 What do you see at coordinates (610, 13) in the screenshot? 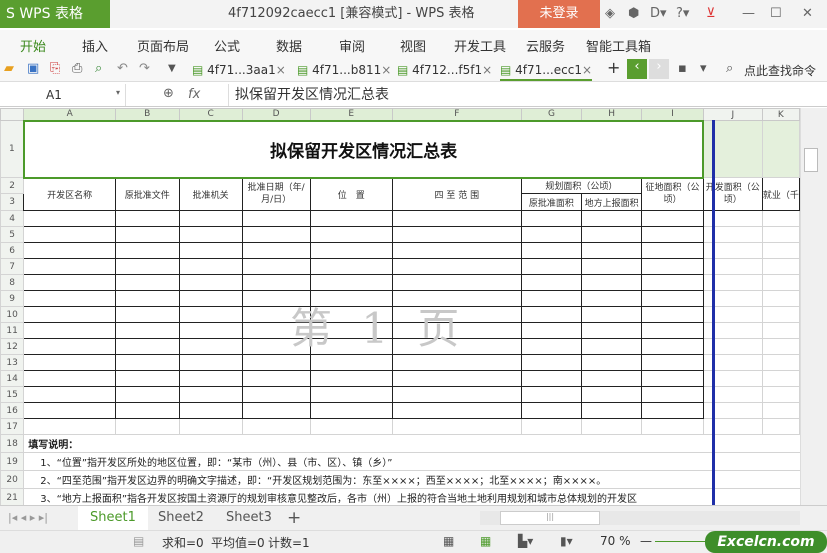
I see `skin-icon: ◈` at bounding box center [610, 13].